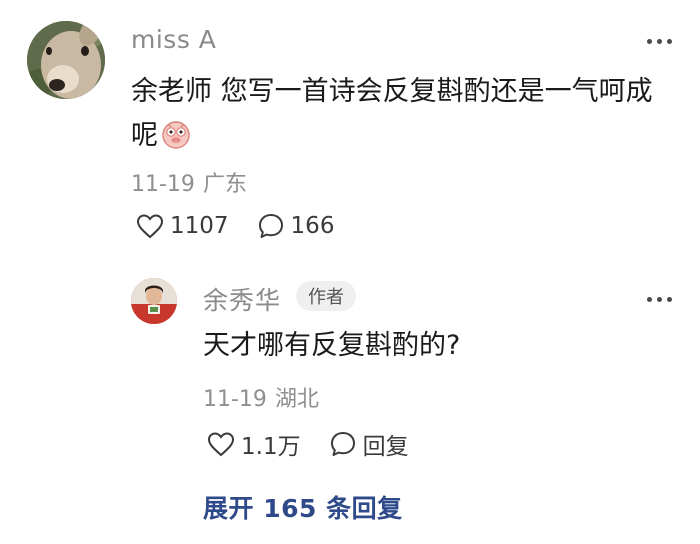 This screenshot has width=700, height=544. I want to click on comment-text: 余老师 您写一首诗会反复斟酌还是一气呵成呢, so click(403, 114).